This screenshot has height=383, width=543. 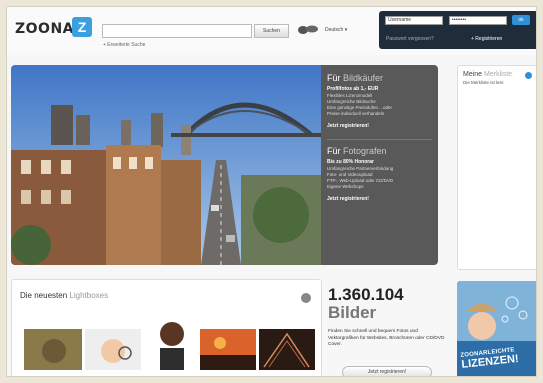 What do you see at coordinates (334, 78) in the screenshot?
I see `buyers-title-plain: Für` at bounding box center [334, 78].